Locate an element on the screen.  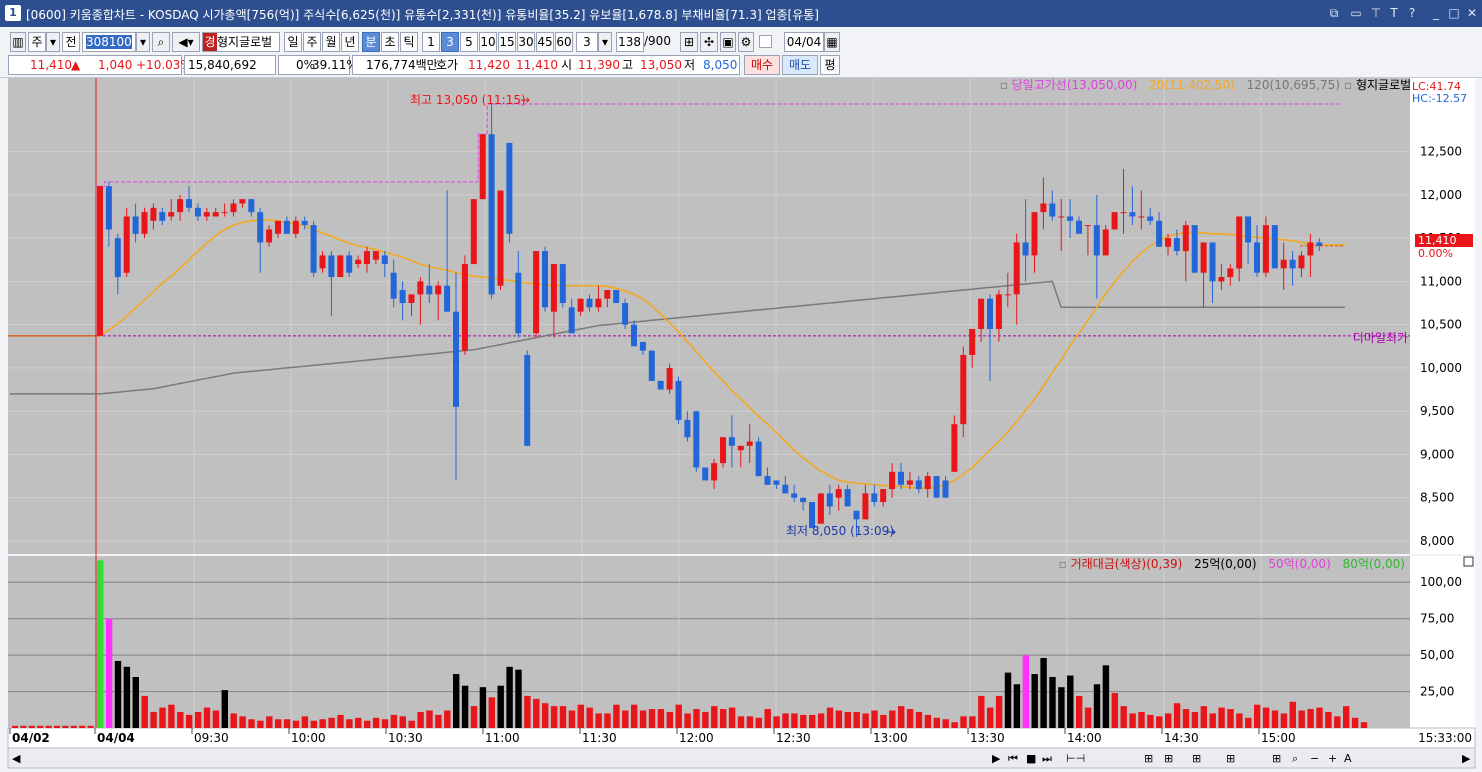
interval-5: 5 is located at coordinates (469, 42).